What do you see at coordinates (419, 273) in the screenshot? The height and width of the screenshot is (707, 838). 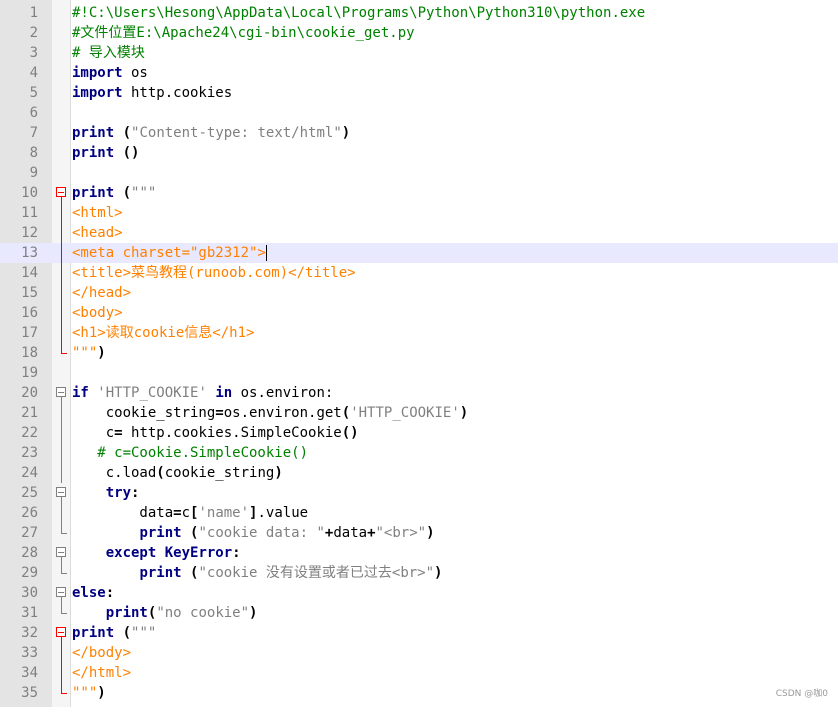 I see `code-line: 14 <title>菜鸟教程(runoob.com)</title>` at bounding box center [419, 273].